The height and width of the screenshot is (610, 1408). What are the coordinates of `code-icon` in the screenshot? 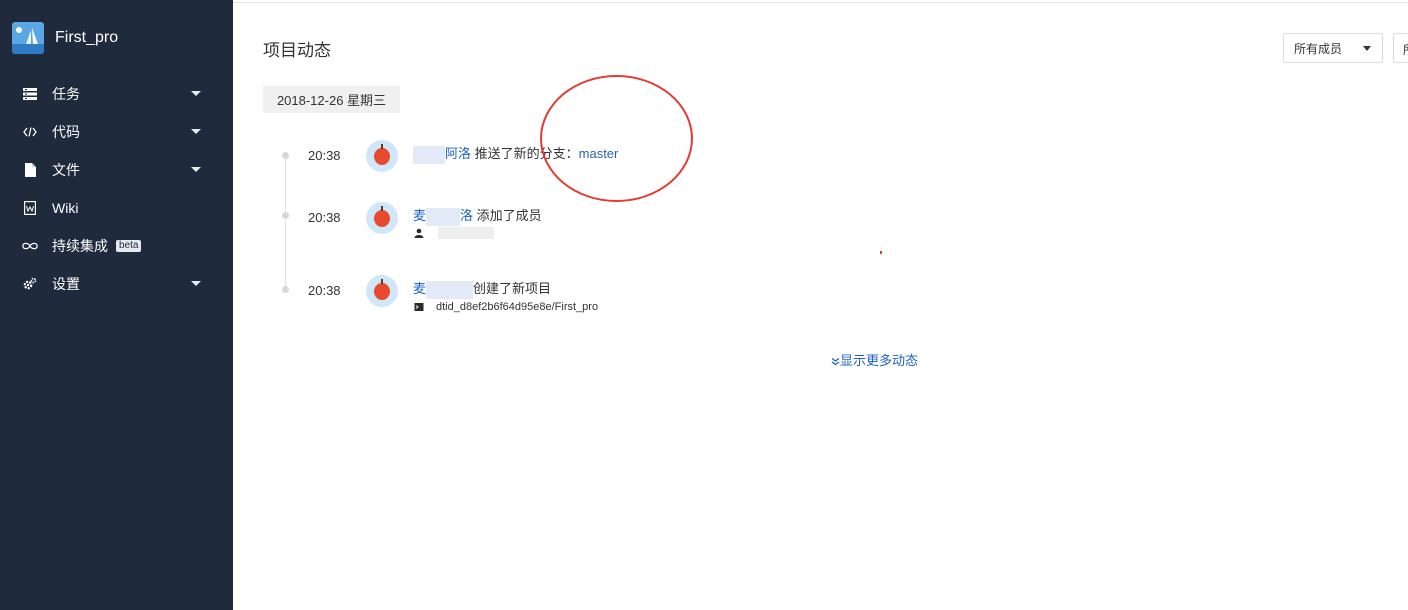 It's located at (30, 132).